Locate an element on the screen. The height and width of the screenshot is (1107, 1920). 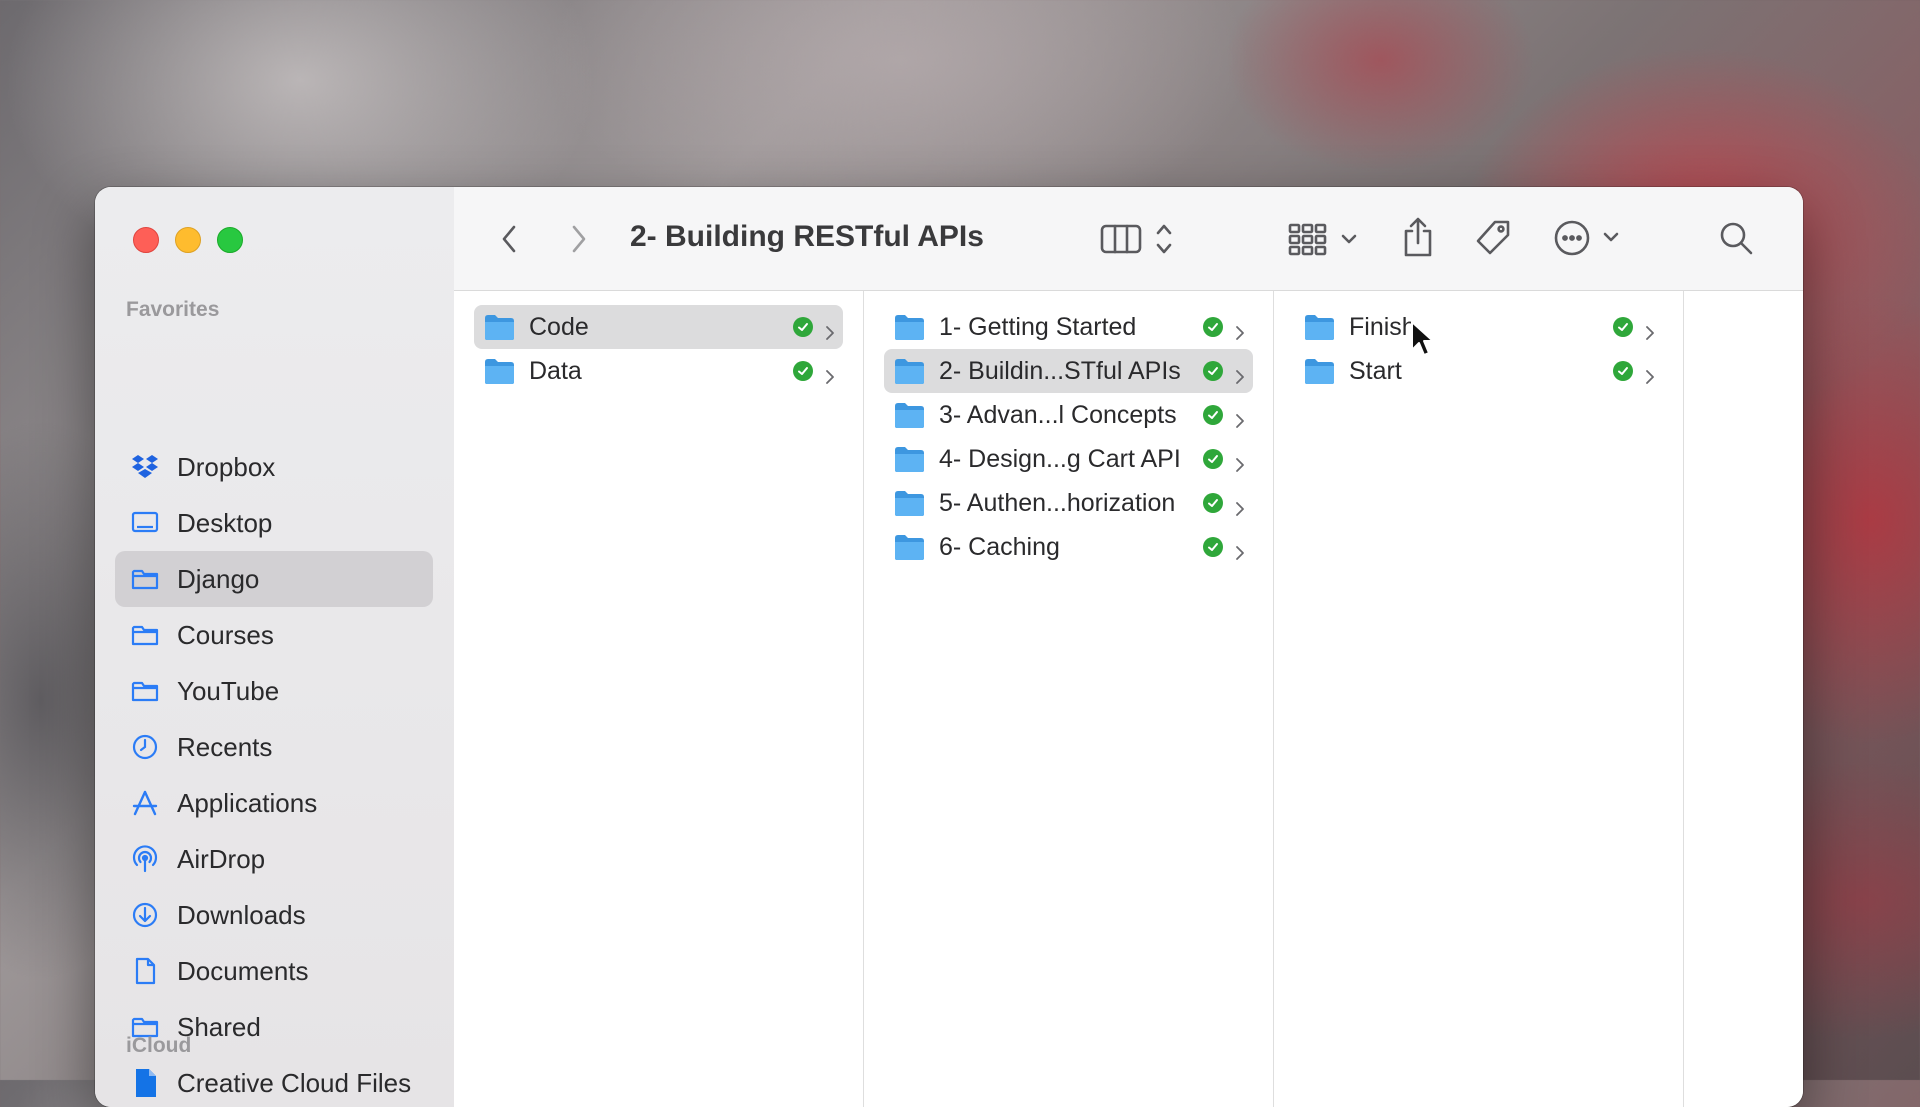
sidebar-item-label: Courses is located at coordinates (225, 634).